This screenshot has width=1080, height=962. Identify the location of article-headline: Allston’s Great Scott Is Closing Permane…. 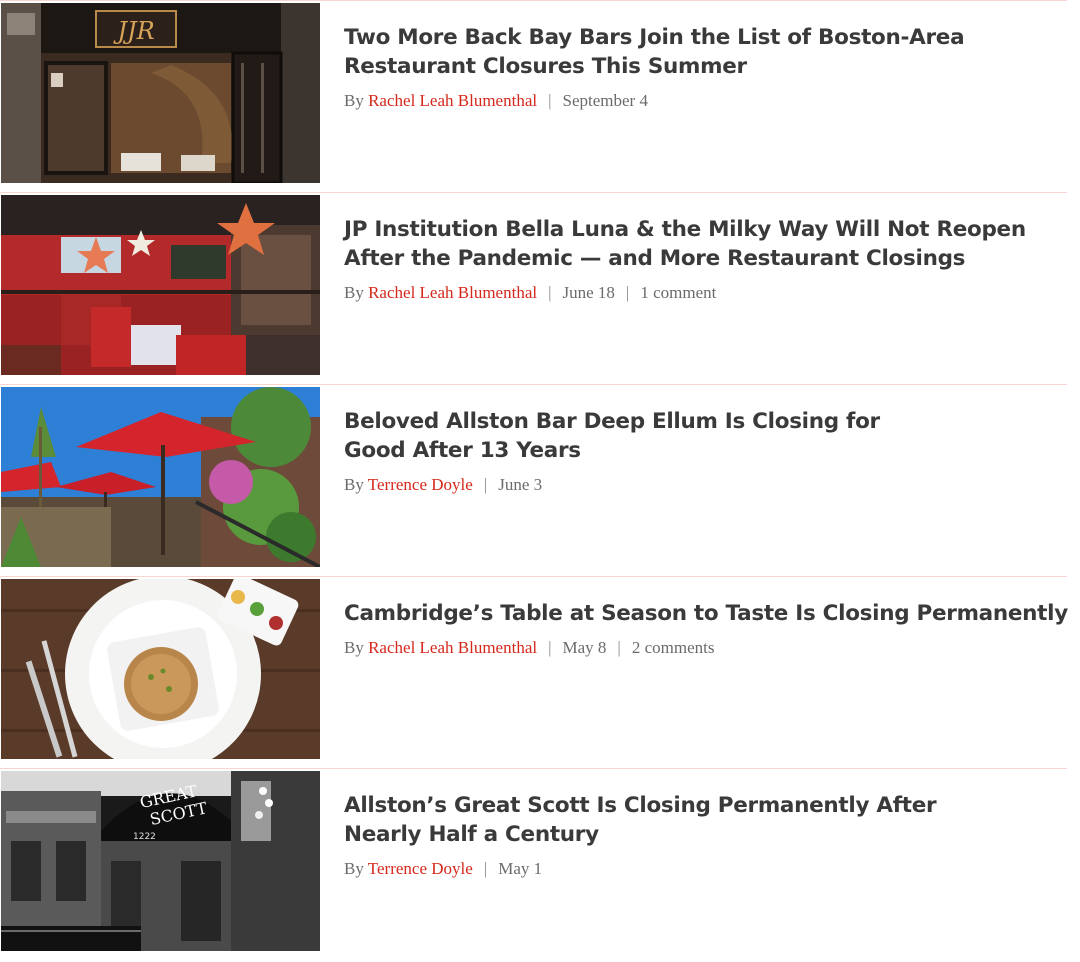
(694, 820).